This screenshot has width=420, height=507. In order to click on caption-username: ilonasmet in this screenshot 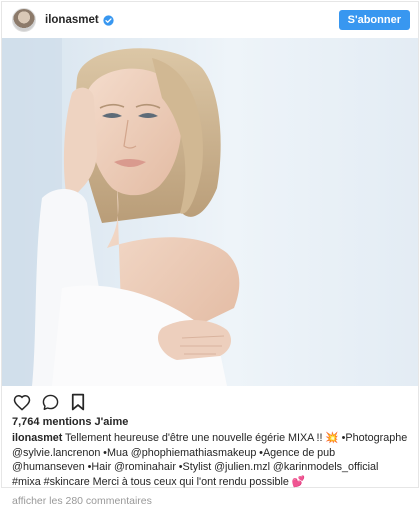, I will do `click(37, 438)`.